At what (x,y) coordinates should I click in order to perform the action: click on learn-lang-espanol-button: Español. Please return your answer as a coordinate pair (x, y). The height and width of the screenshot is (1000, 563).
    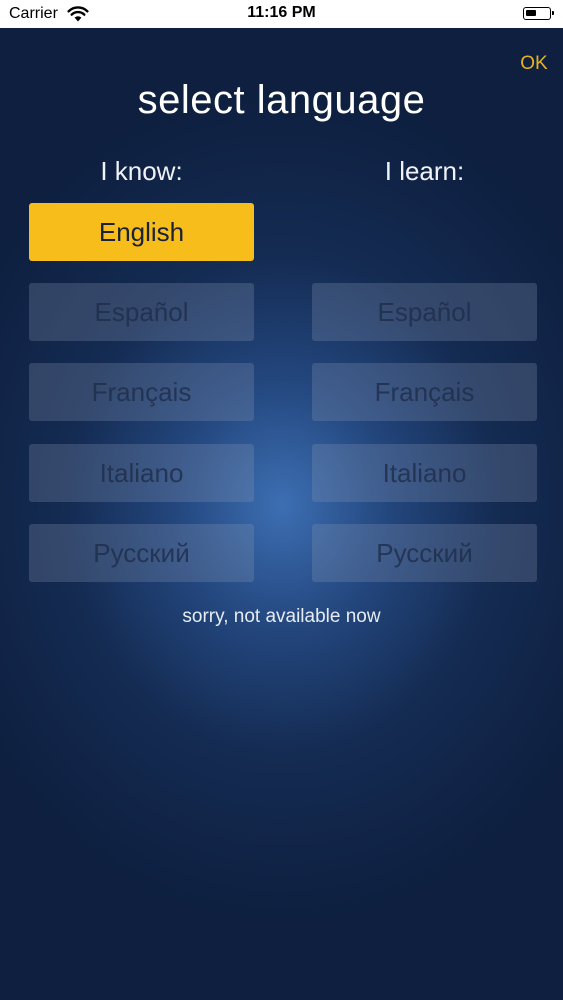
    Looking at the image, I should click on (424, 312).